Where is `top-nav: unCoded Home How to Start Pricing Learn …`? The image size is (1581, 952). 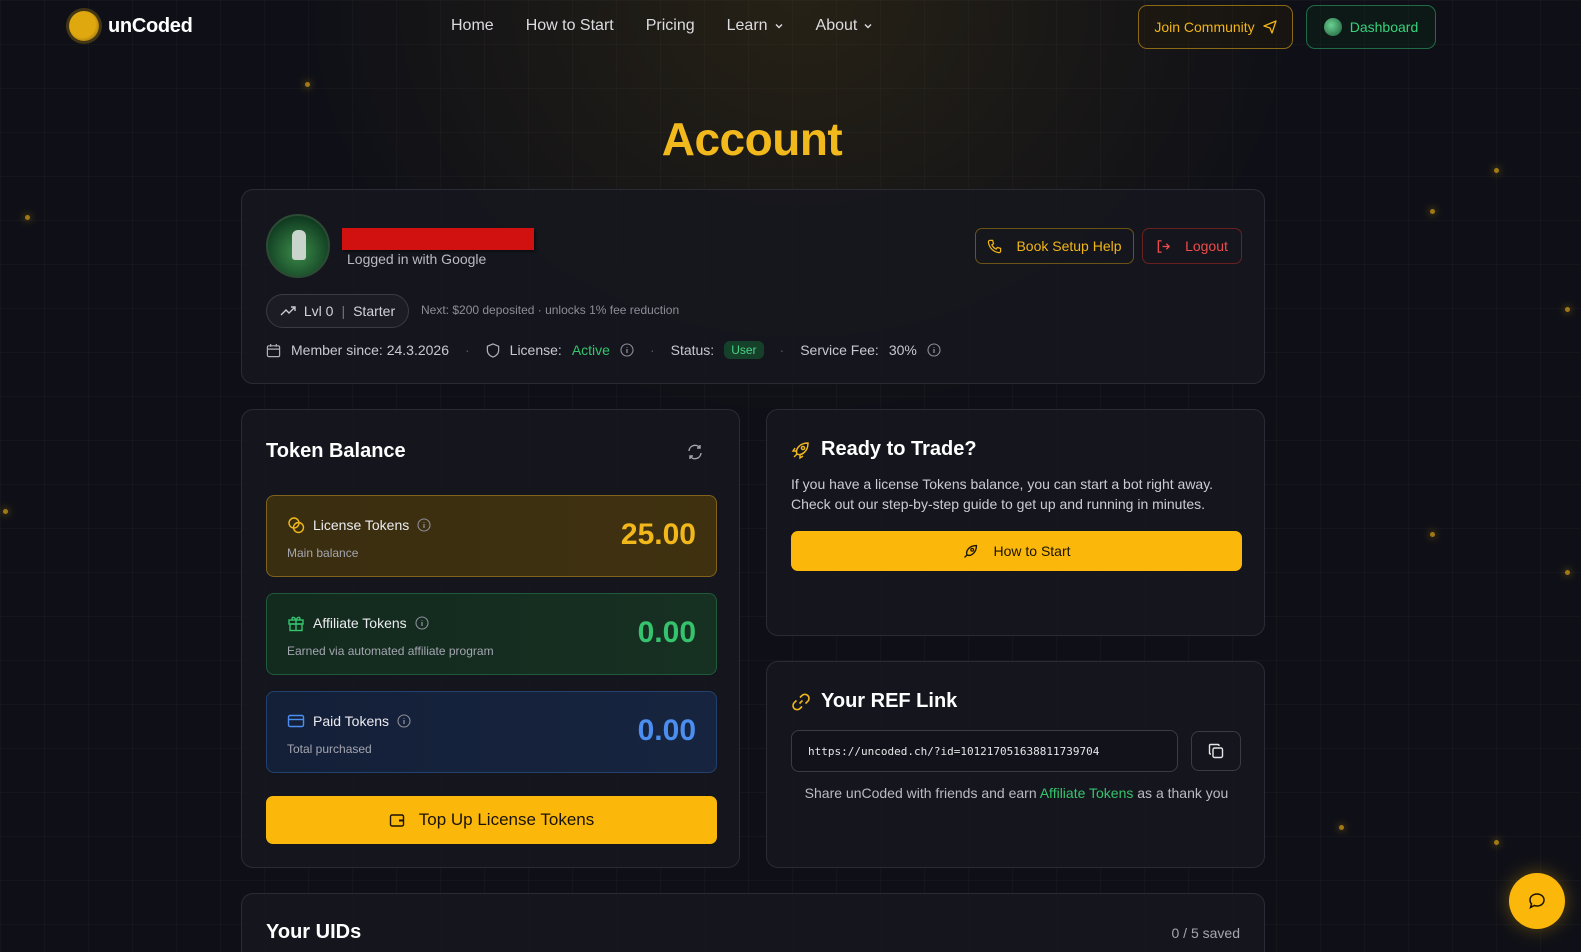 top-nav: unCoded Home How to Start Pricing Learn … is located at coordinates (790, 27).